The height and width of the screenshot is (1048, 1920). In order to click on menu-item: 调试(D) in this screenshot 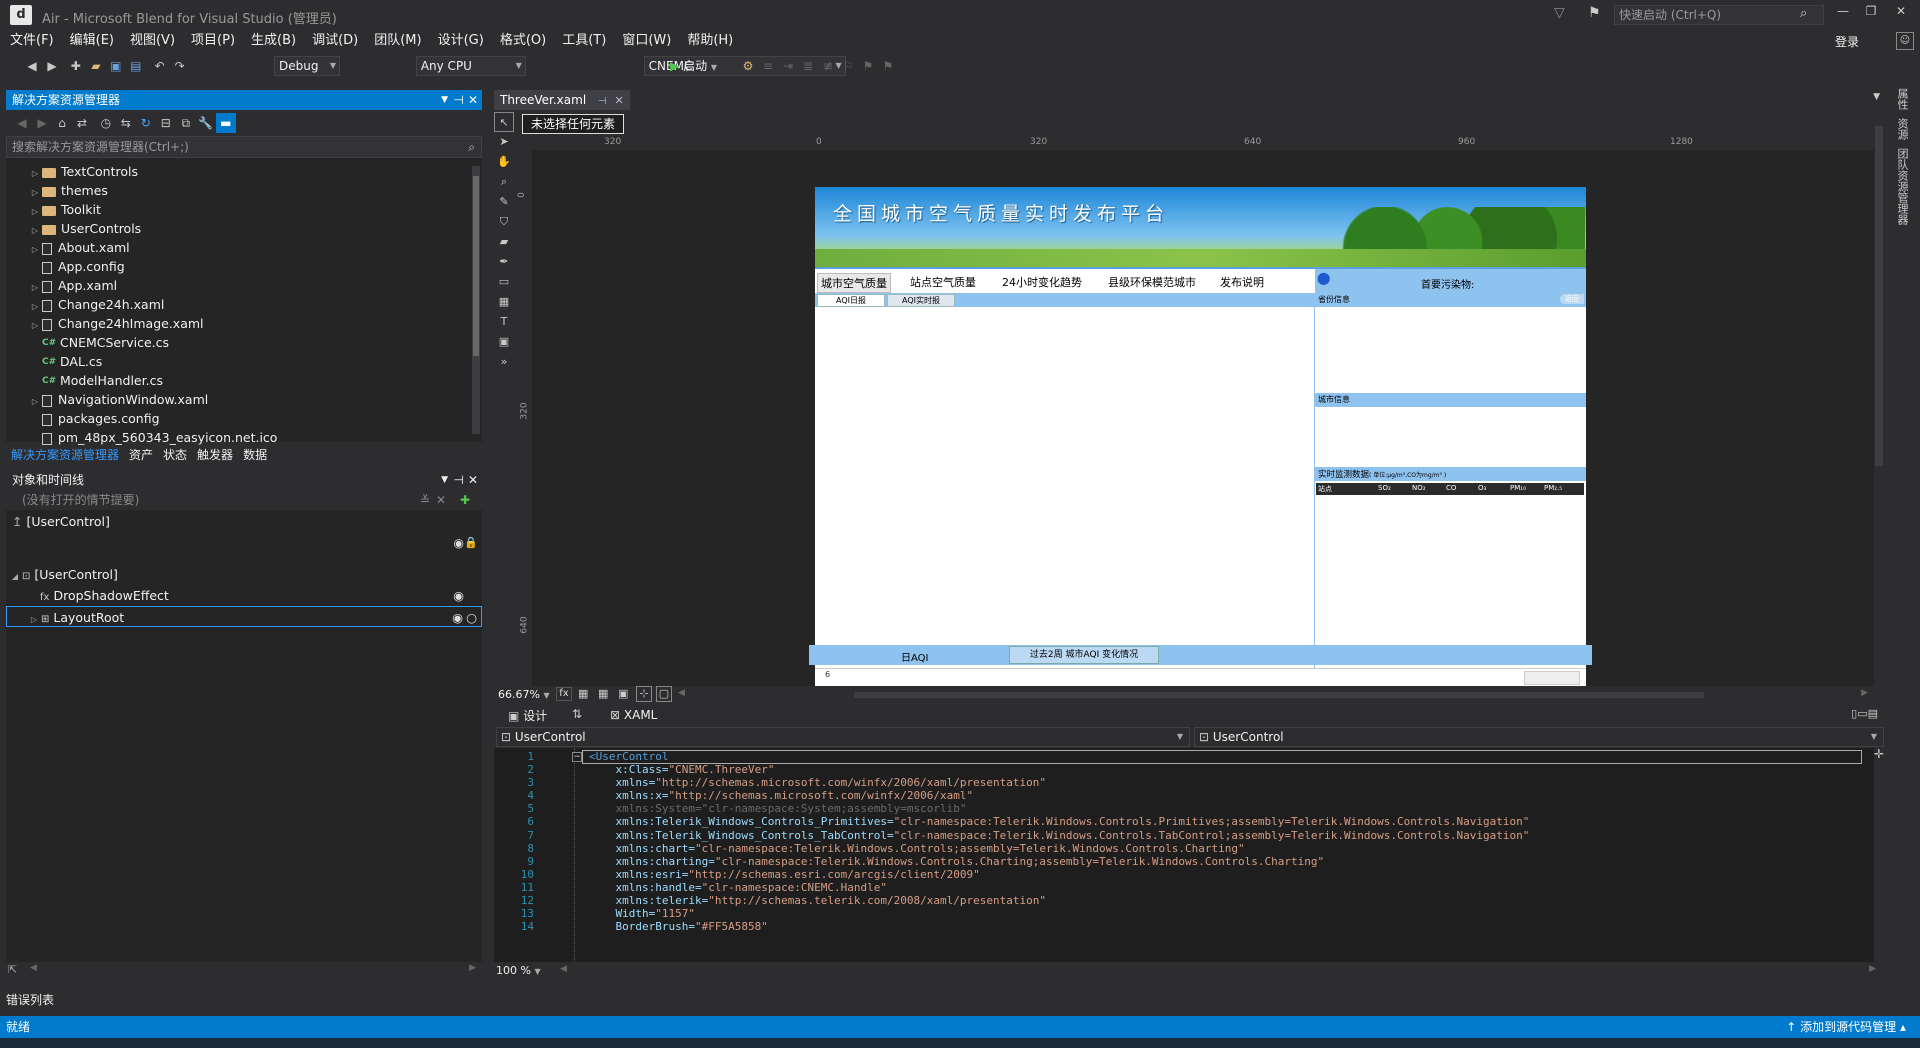, I will do `click(335, 41)`.